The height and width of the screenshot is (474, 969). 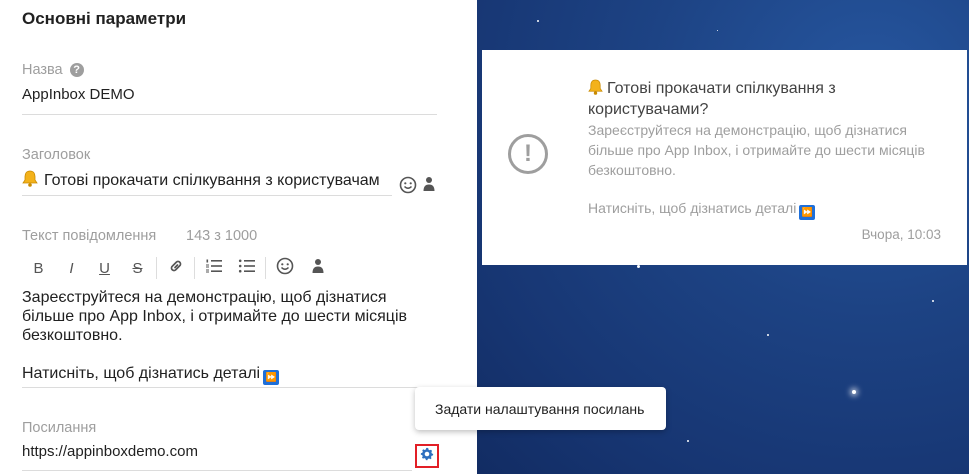 What do you see at coordinates (141, 373) in the screenshot?
I see `message-cta-text: Натисніть, щоб дізнатись деталі` at bounding box center [141, 373].